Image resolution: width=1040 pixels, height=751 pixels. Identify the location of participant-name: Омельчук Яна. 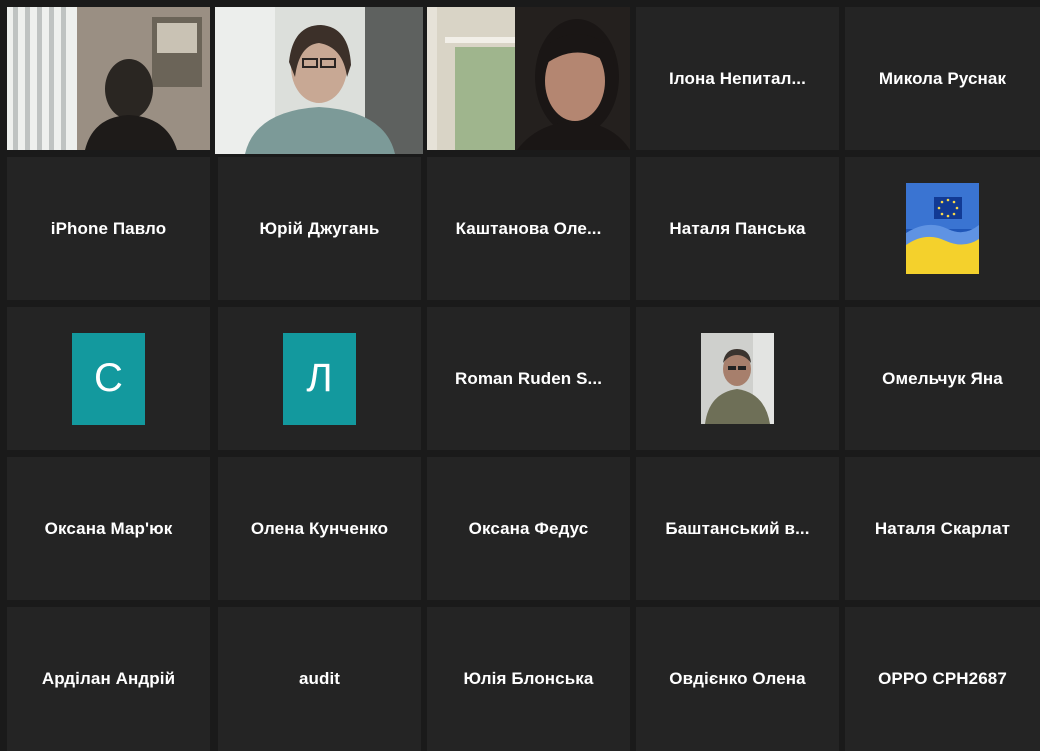
(942, 378).